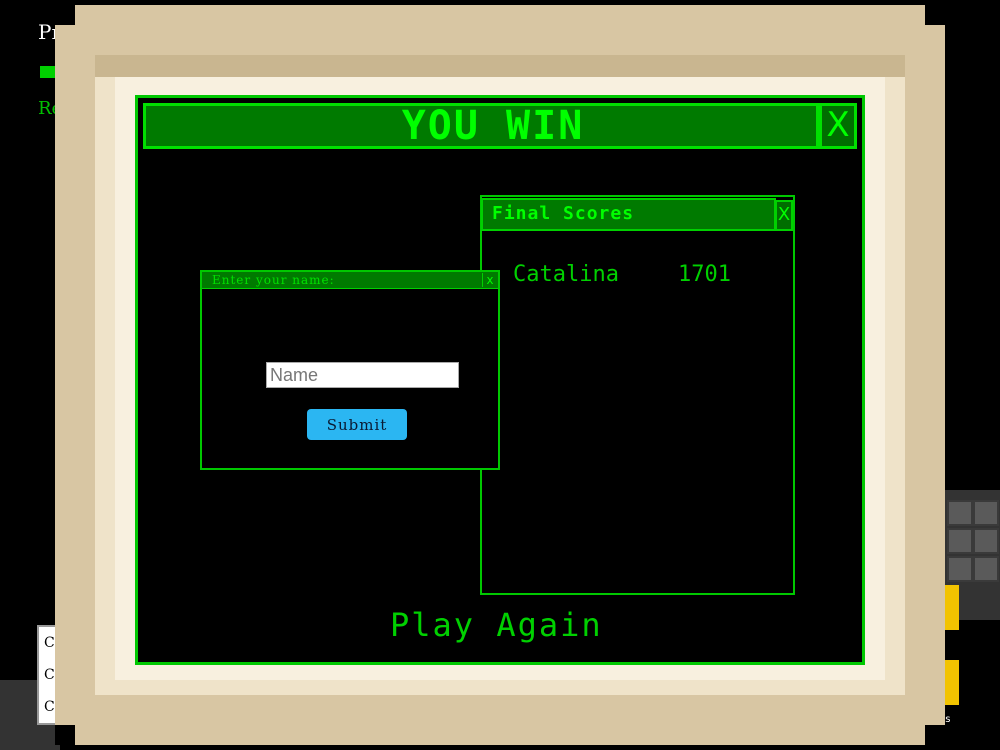 The height and width of the screenshot is (750, 1000). I want to click on play-again-button: Play Again, so click(496, 625).